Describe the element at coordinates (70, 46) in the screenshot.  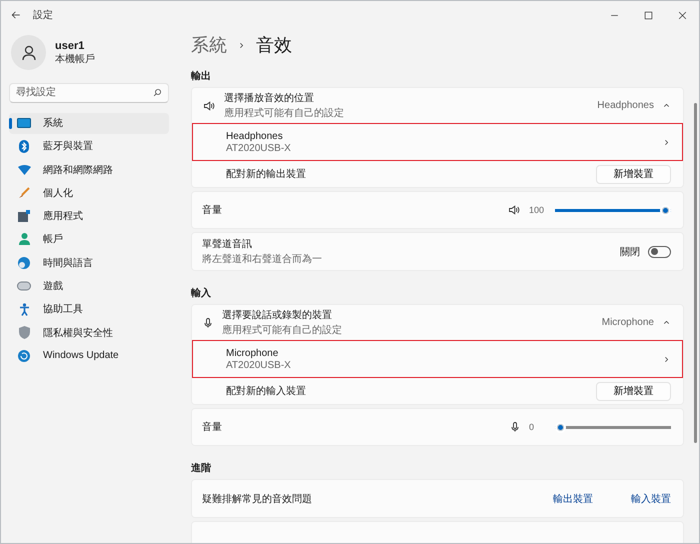
I see `user-name: user1` at that location.